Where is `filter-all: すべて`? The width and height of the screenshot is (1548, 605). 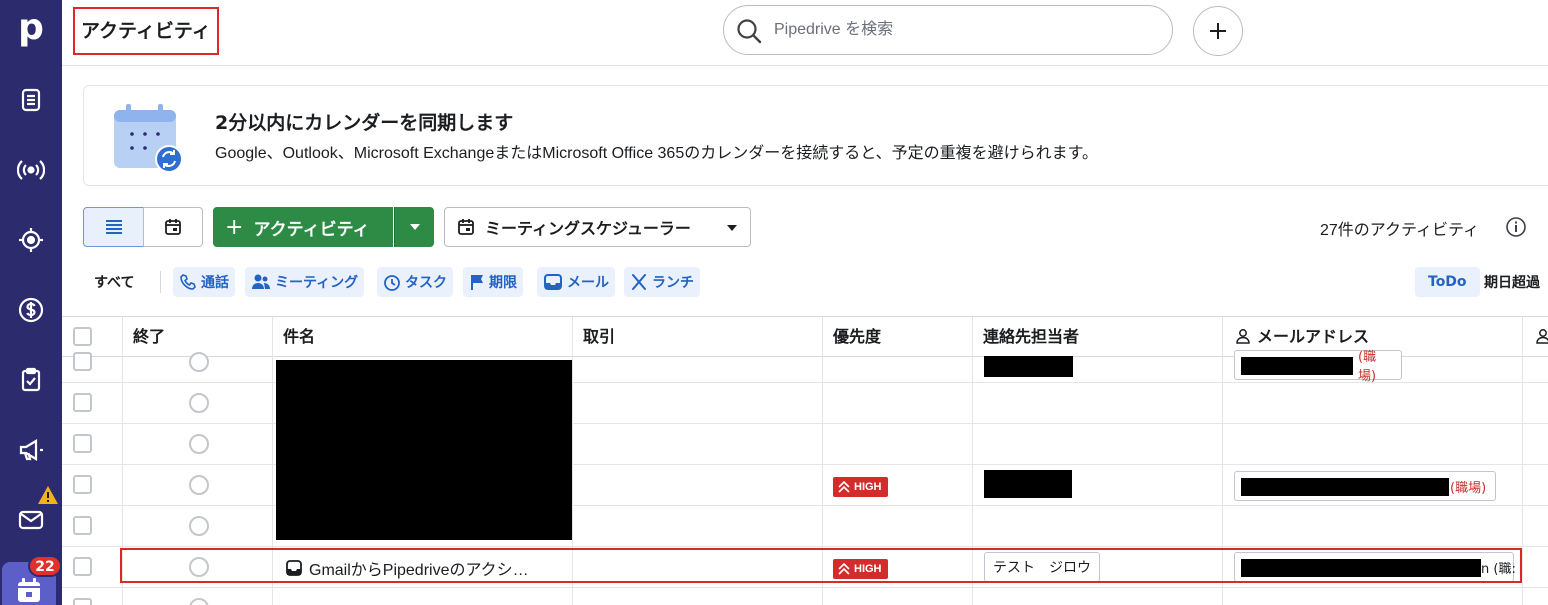
filter-all: すべて is located at coordinates (114, 282).